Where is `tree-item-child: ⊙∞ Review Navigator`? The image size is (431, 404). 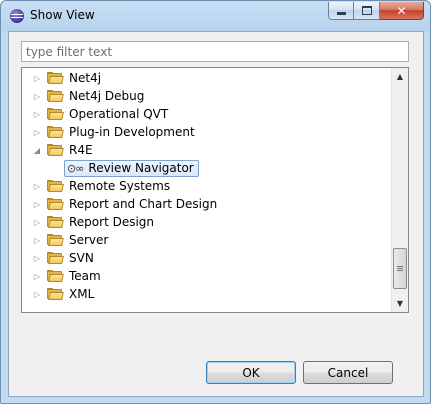 tree-item-child: ⊙∞ Review Navigator is located at coordinates (131, 168).